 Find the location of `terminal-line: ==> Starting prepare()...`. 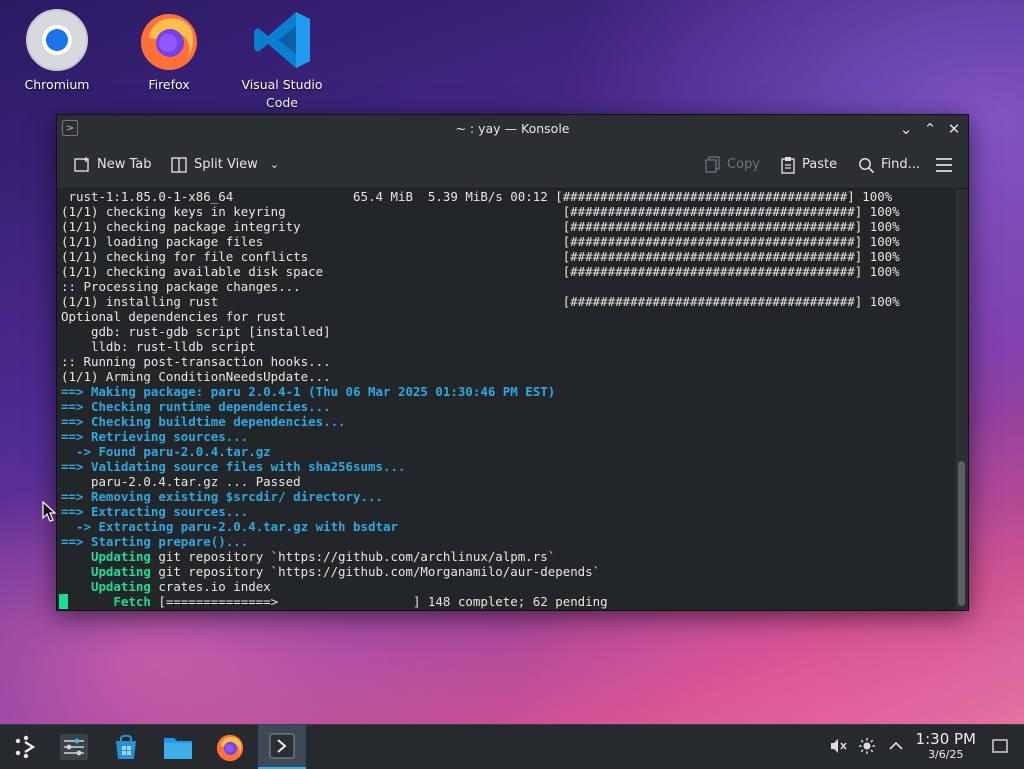

terminal-line: ==> Starting prepare()... is located at coordinates (155, 541).